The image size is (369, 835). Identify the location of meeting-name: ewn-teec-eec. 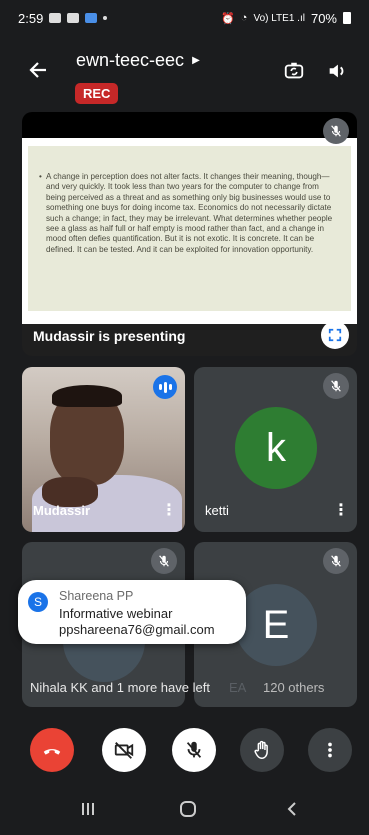
(130, 60).